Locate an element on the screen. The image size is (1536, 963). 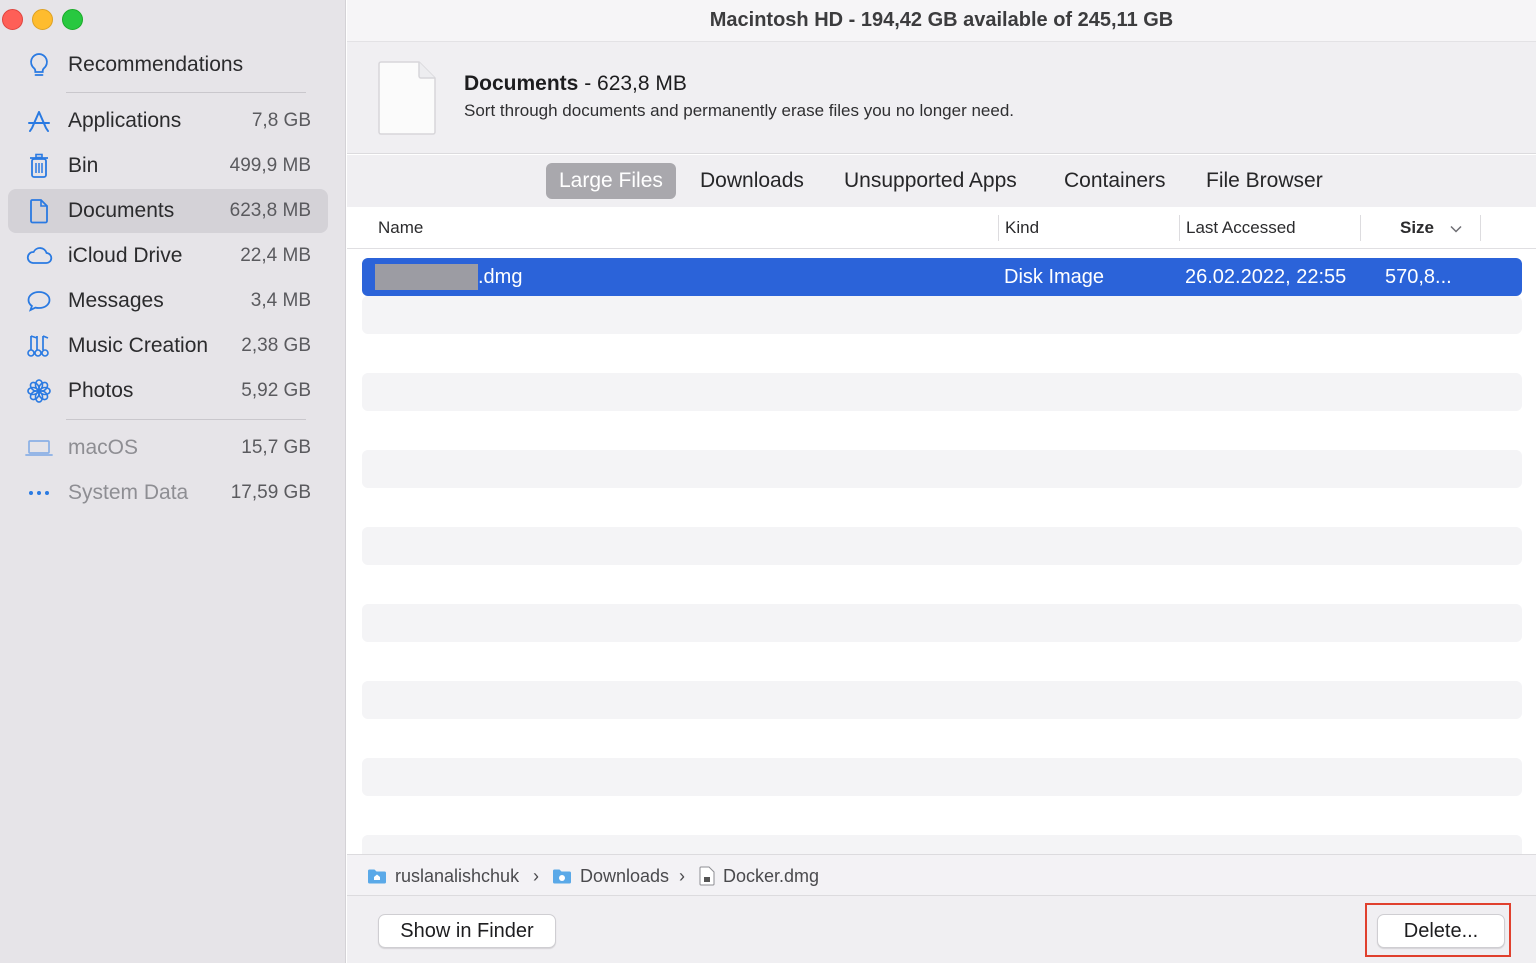
chevron-down-icon is located at coordinates (1456, 228).